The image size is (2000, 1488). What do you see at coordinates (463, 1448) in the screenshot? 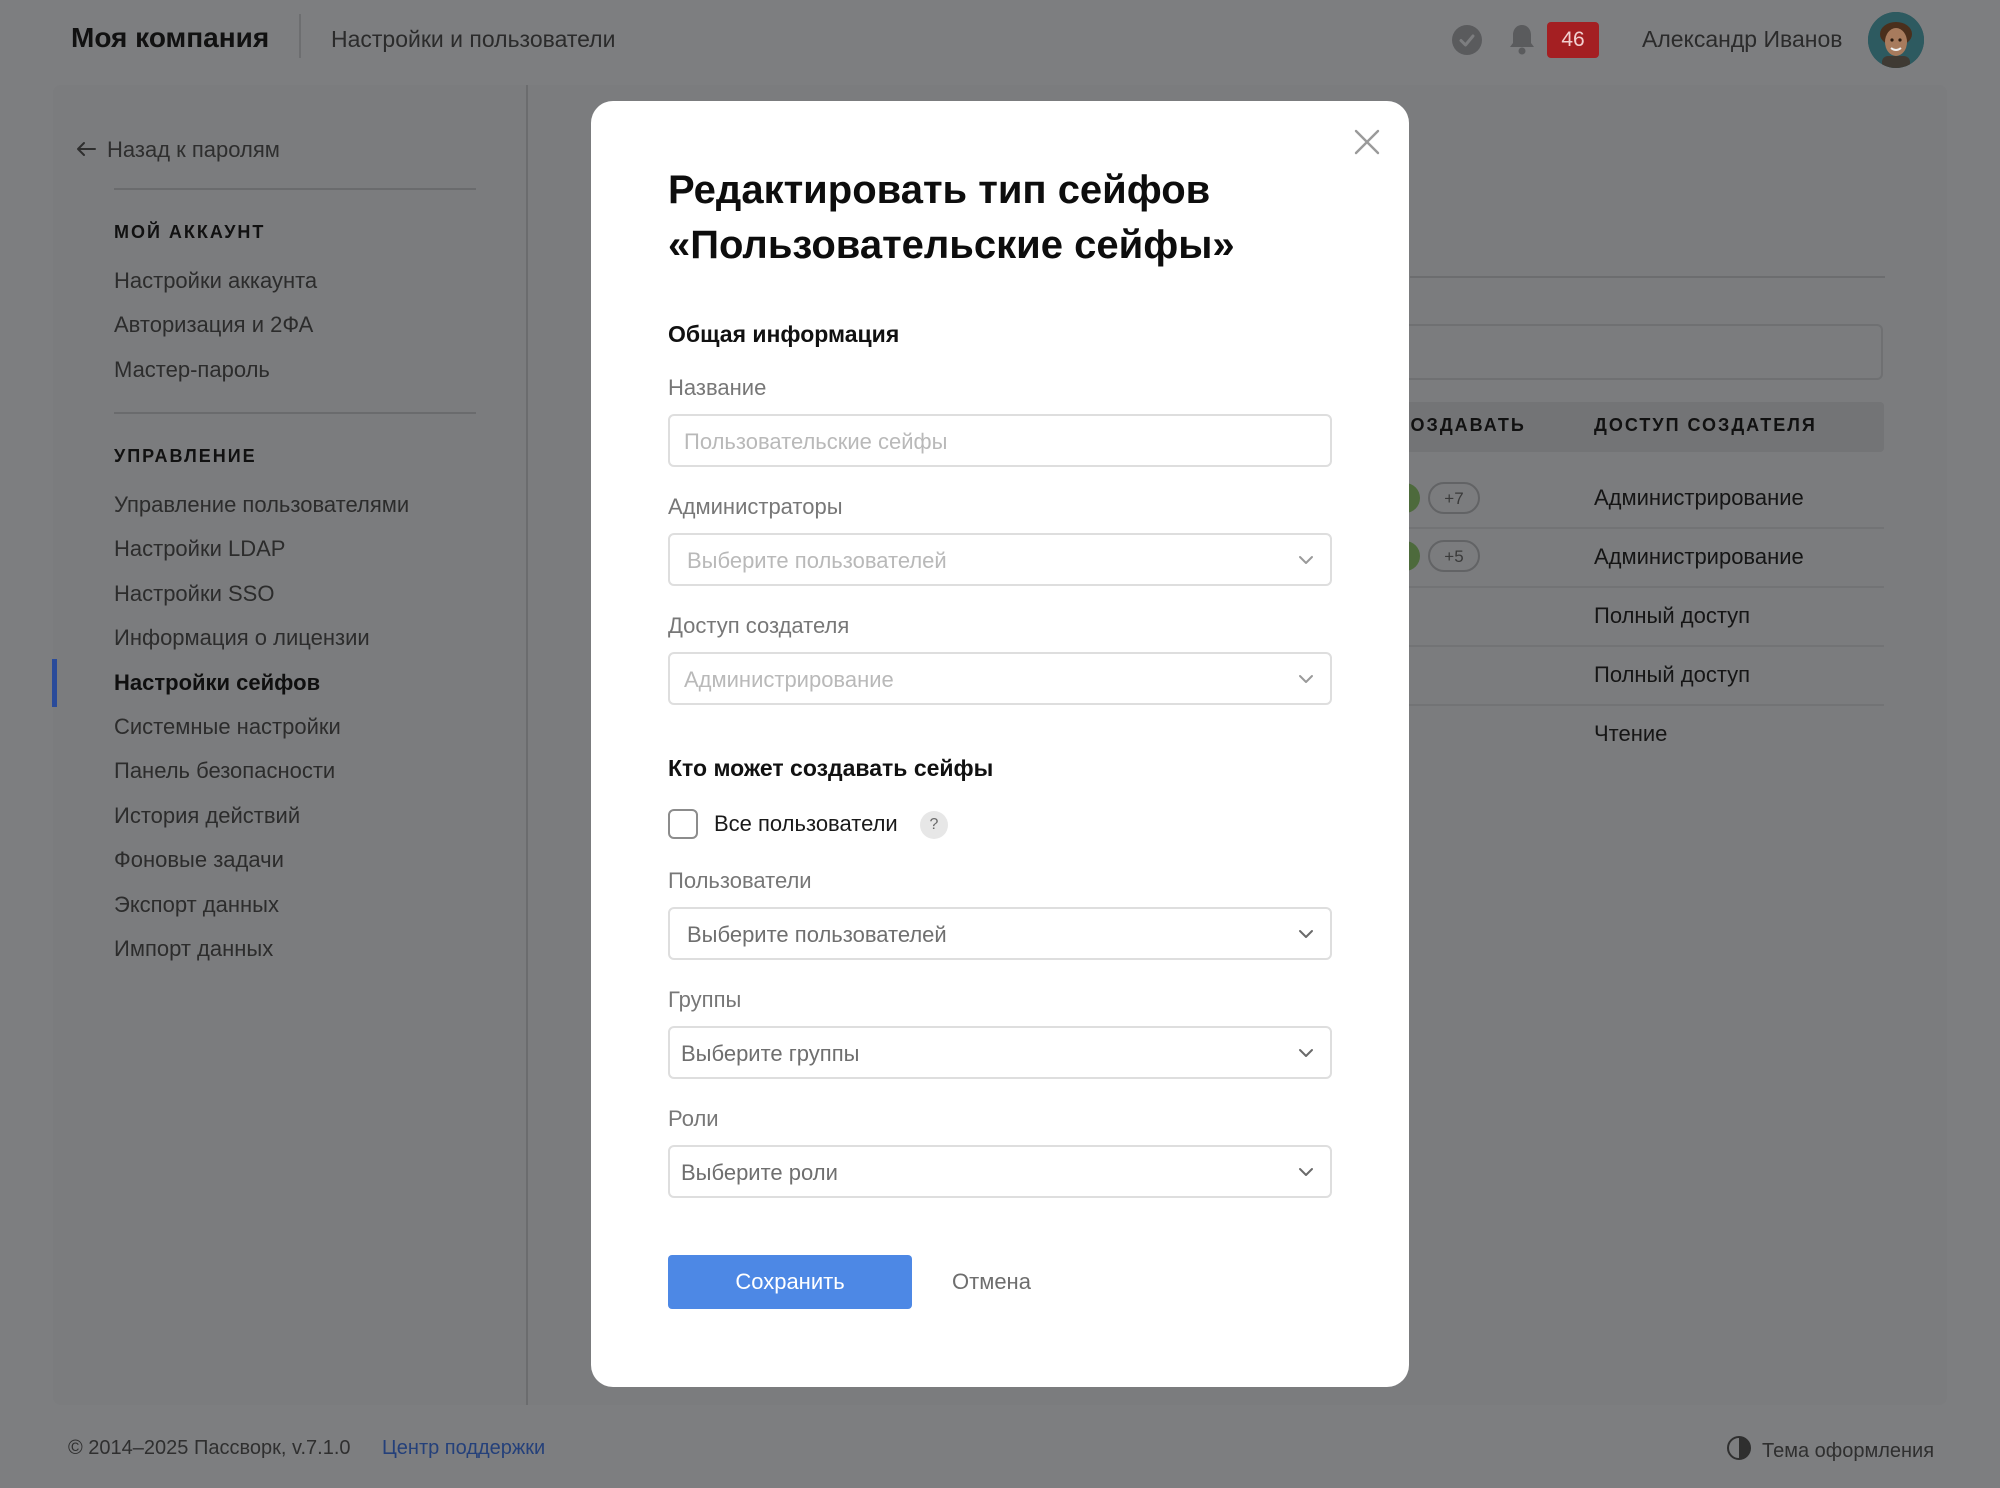
I see `support-center-link: Центр поддержки` at bounding box center [463, 1448].